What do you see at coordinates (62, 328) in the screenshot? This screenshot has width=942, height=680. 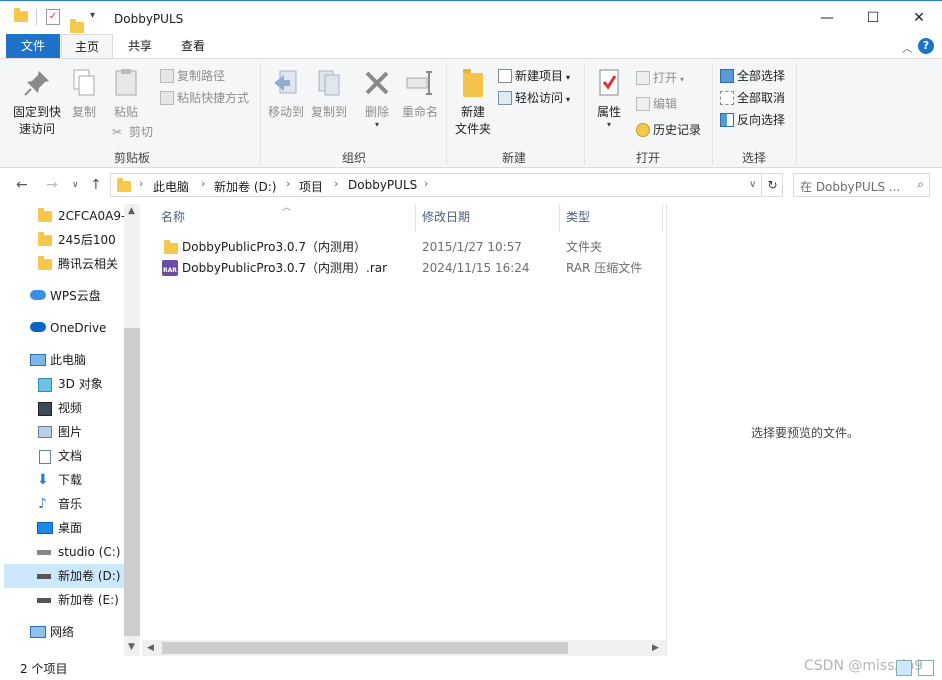 I see `sidebar-item-onedrive: OneDrive` at bounding box center [62, 328].